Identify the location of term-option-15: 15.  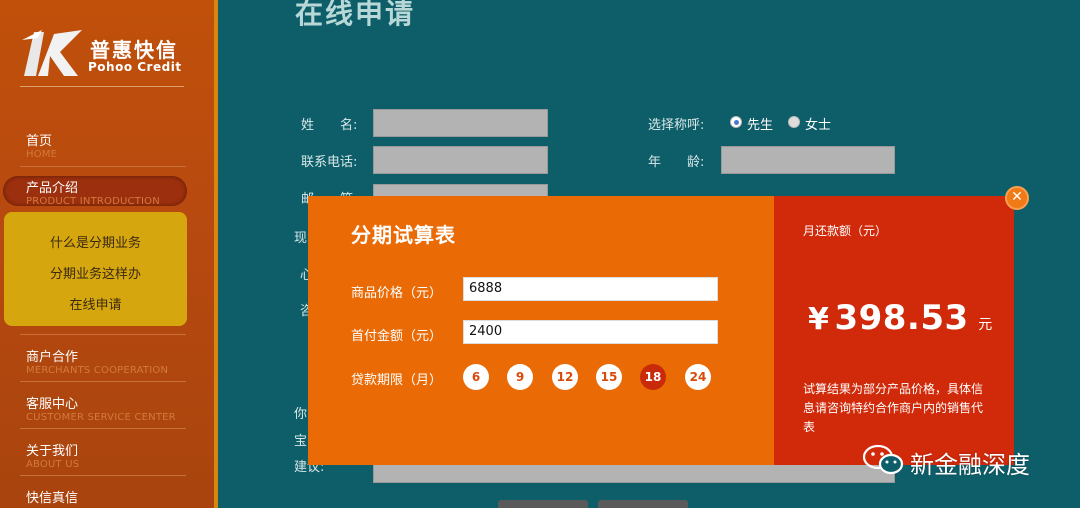
(609, 377).